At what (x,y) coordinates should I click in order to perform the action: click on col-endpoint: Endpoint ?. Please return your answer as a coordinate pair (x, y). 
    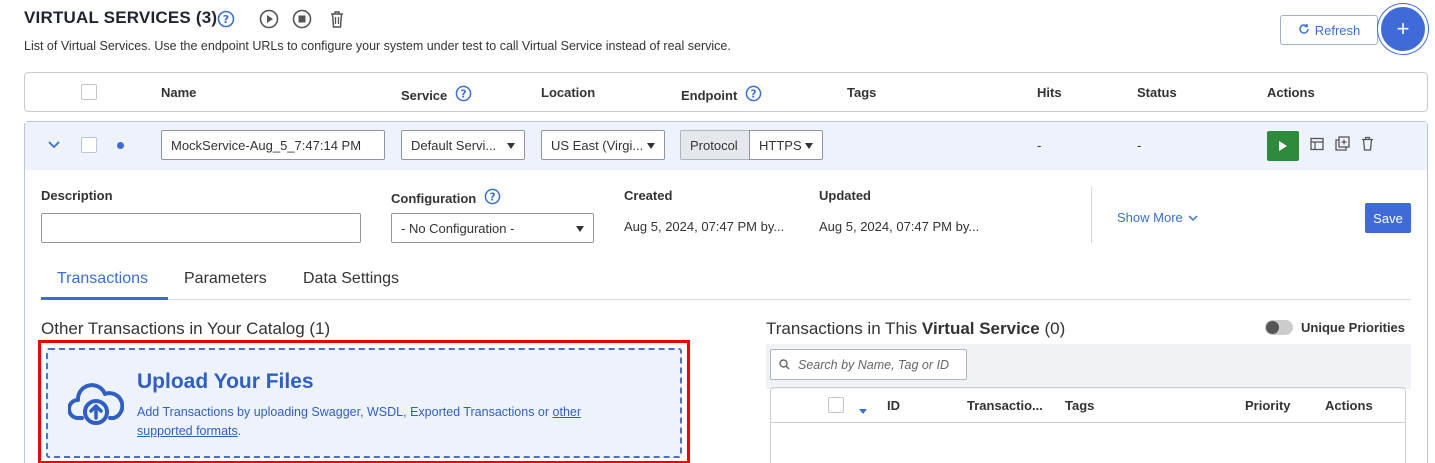
    Looking at the image, I should click on (721, 95).